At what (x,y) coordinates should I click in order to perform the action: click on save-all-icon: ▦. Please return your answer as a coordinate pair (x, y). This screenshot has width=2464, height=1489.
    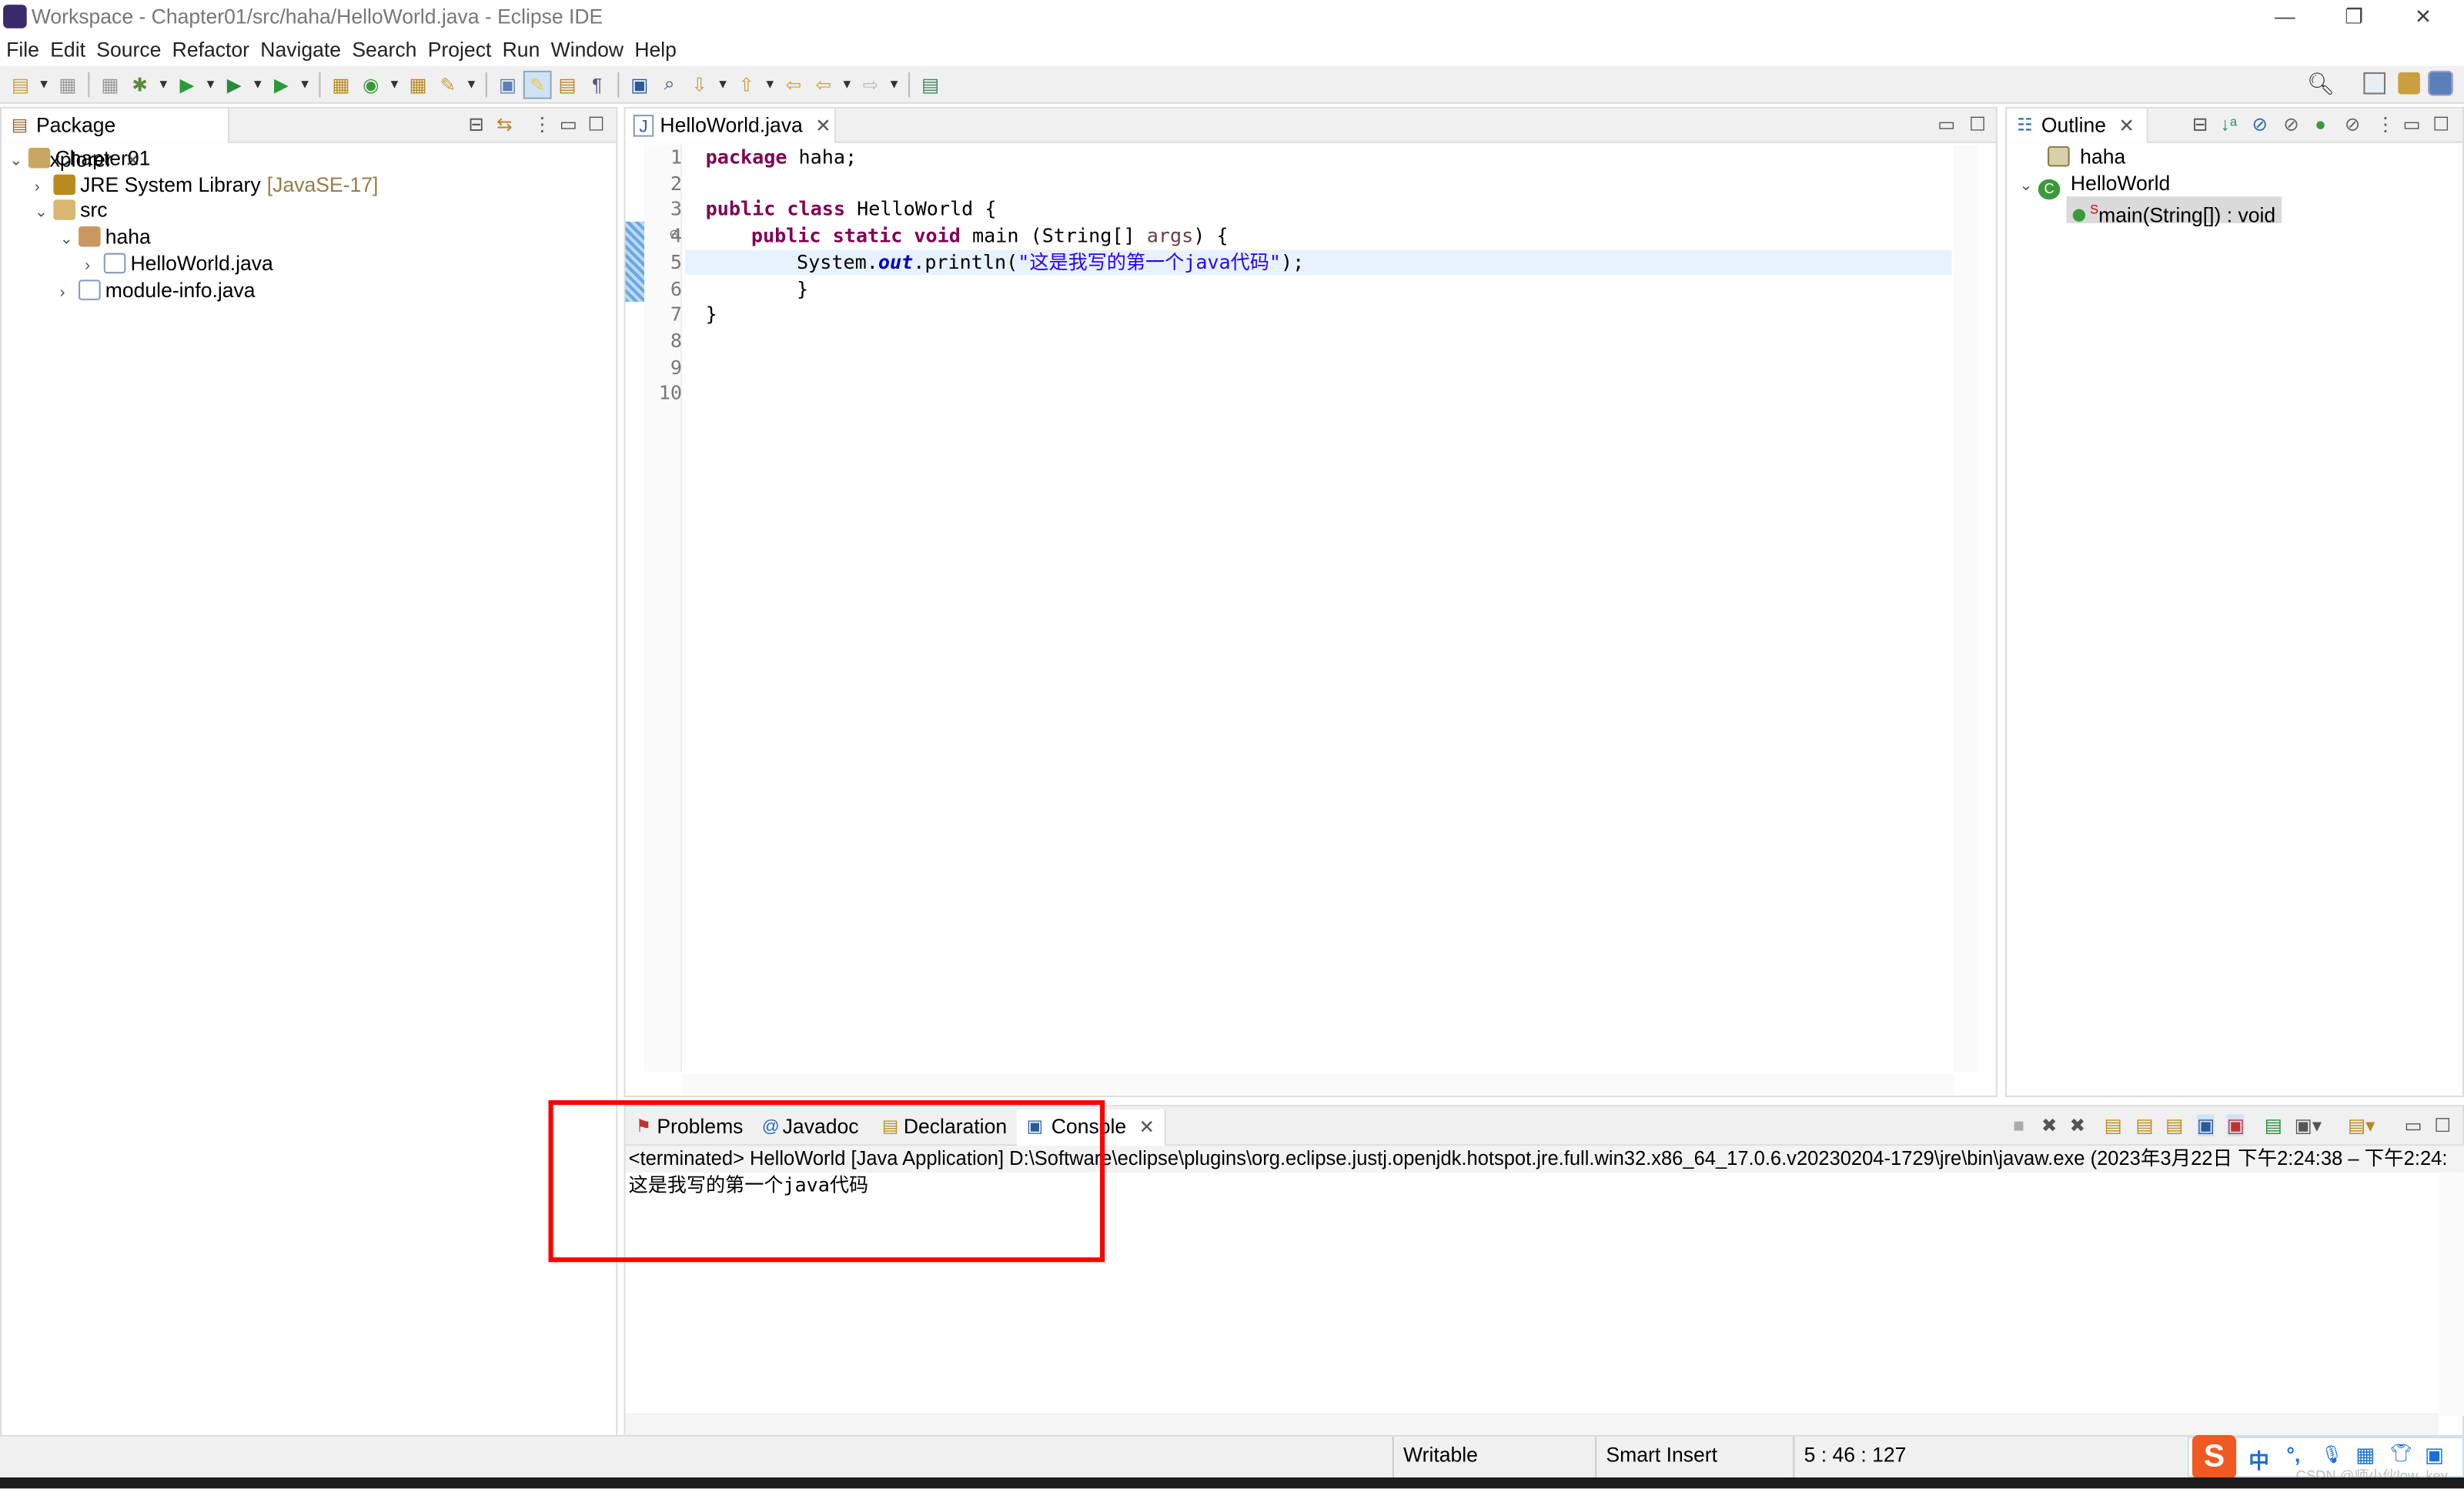
    Looking at the image, I should click on (110, 84).